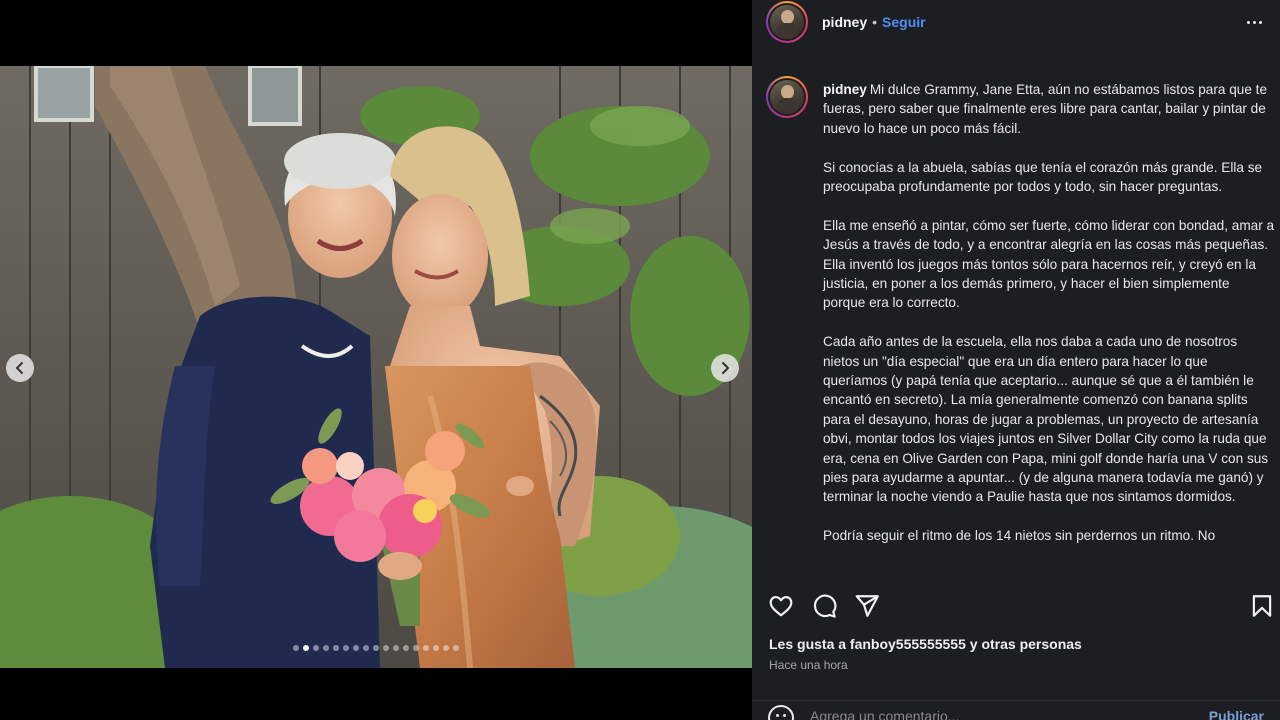 The width and height of the screenshot is (1280, 720). I want to click on author-username: pidney, so click(844, 22).